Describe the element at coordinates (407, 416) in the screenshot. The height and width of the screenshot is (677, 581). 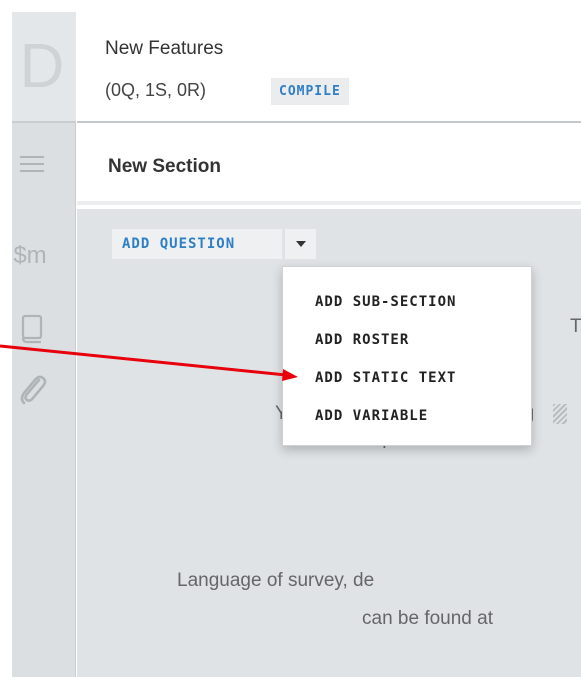
I see `add-variable-item: ADD VARIABLE` at that location.